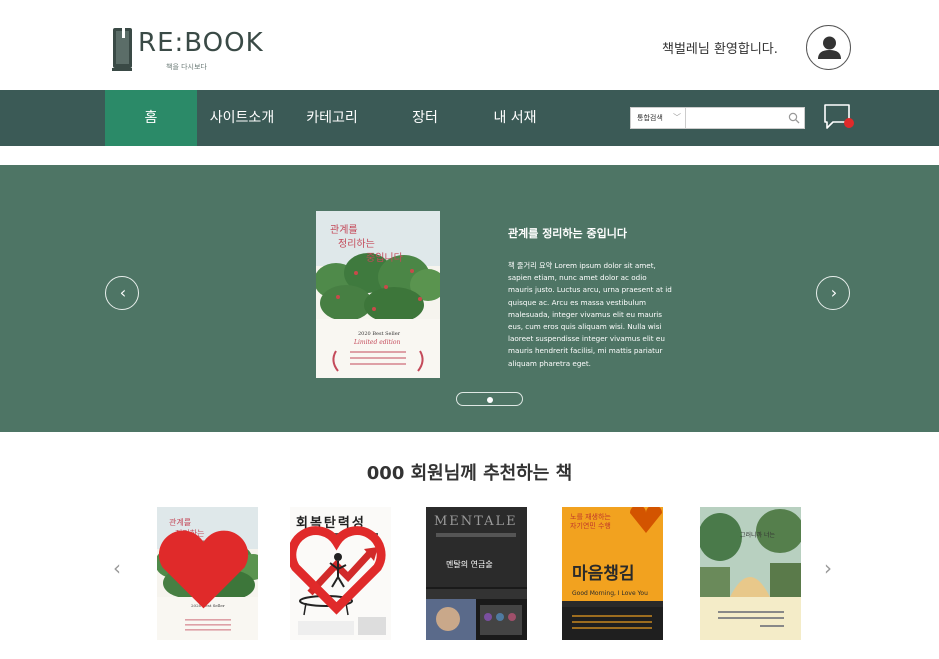 This screenshot has width=939, height=659. I want to click on heart-filled-icon, so click(205, 572).